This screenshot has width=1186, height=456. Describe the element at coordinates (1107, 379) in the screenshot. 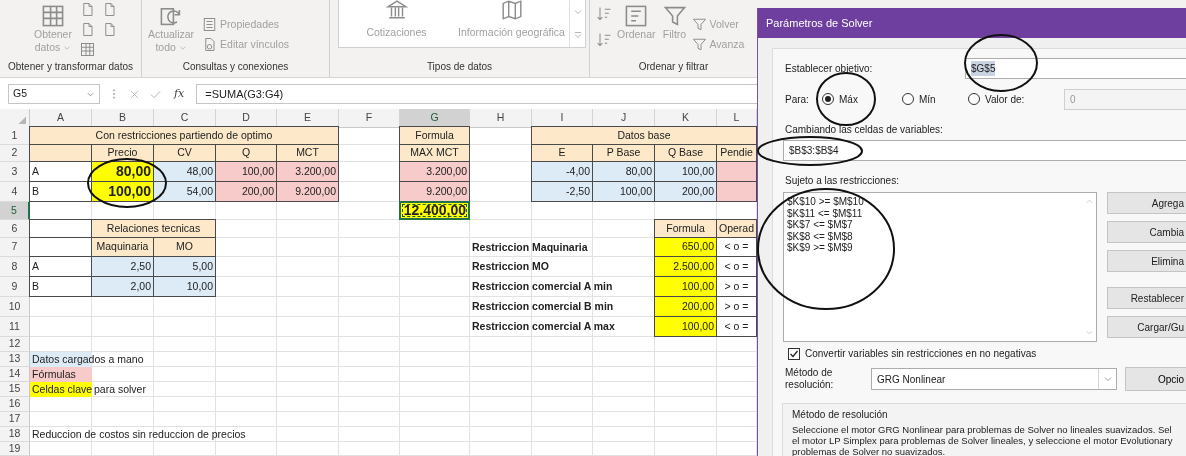

I see `caret-icon` at that location.